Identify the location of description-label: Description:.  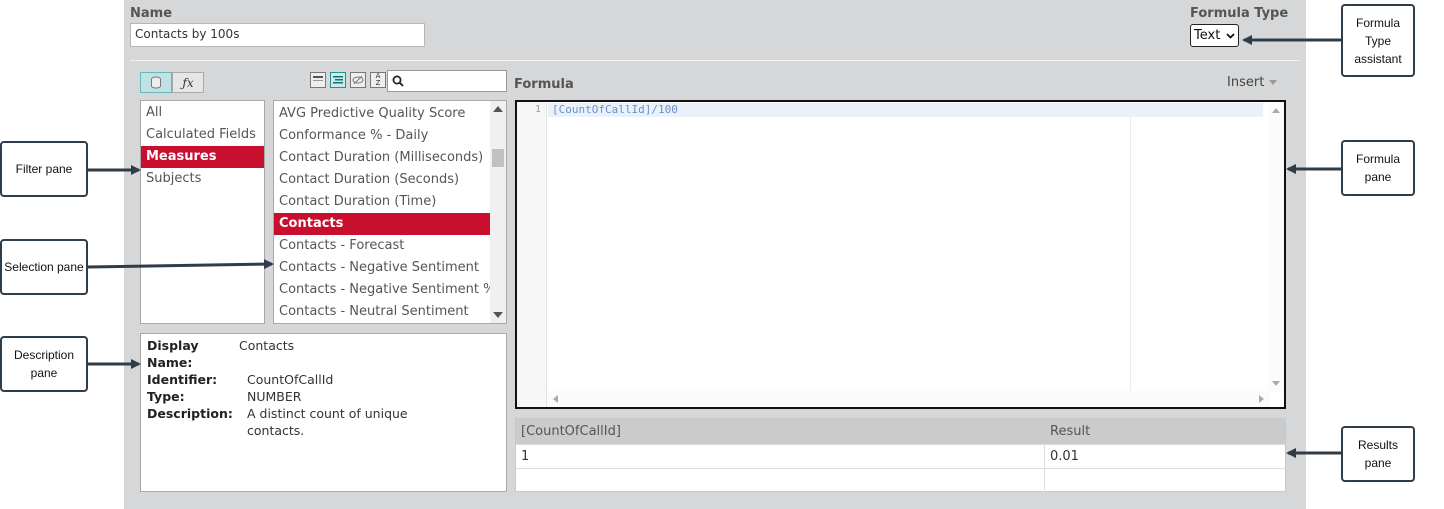
(190, 413).